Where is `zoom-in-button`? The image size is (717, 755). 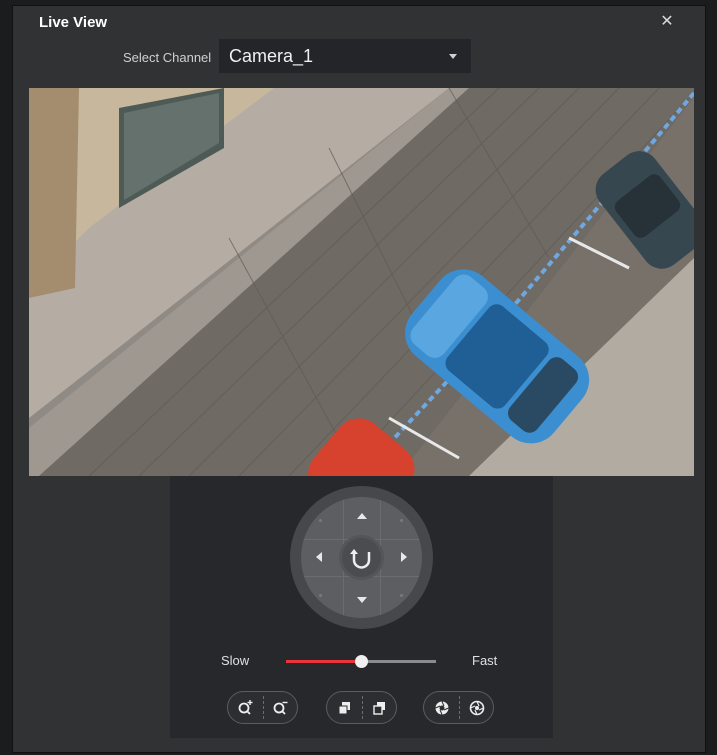
zoom-in-button is located at coordinates (245, 707).